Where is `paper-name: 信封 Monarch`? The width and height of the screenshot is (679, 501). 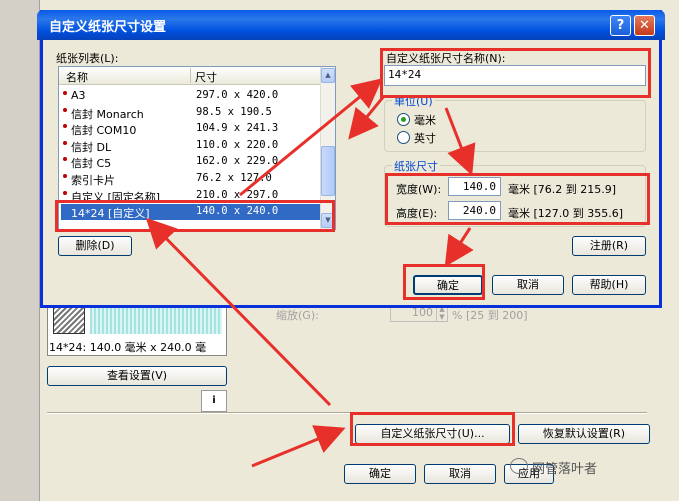 paper-name: 信封 Monarch is located at coordinates (107, 114).